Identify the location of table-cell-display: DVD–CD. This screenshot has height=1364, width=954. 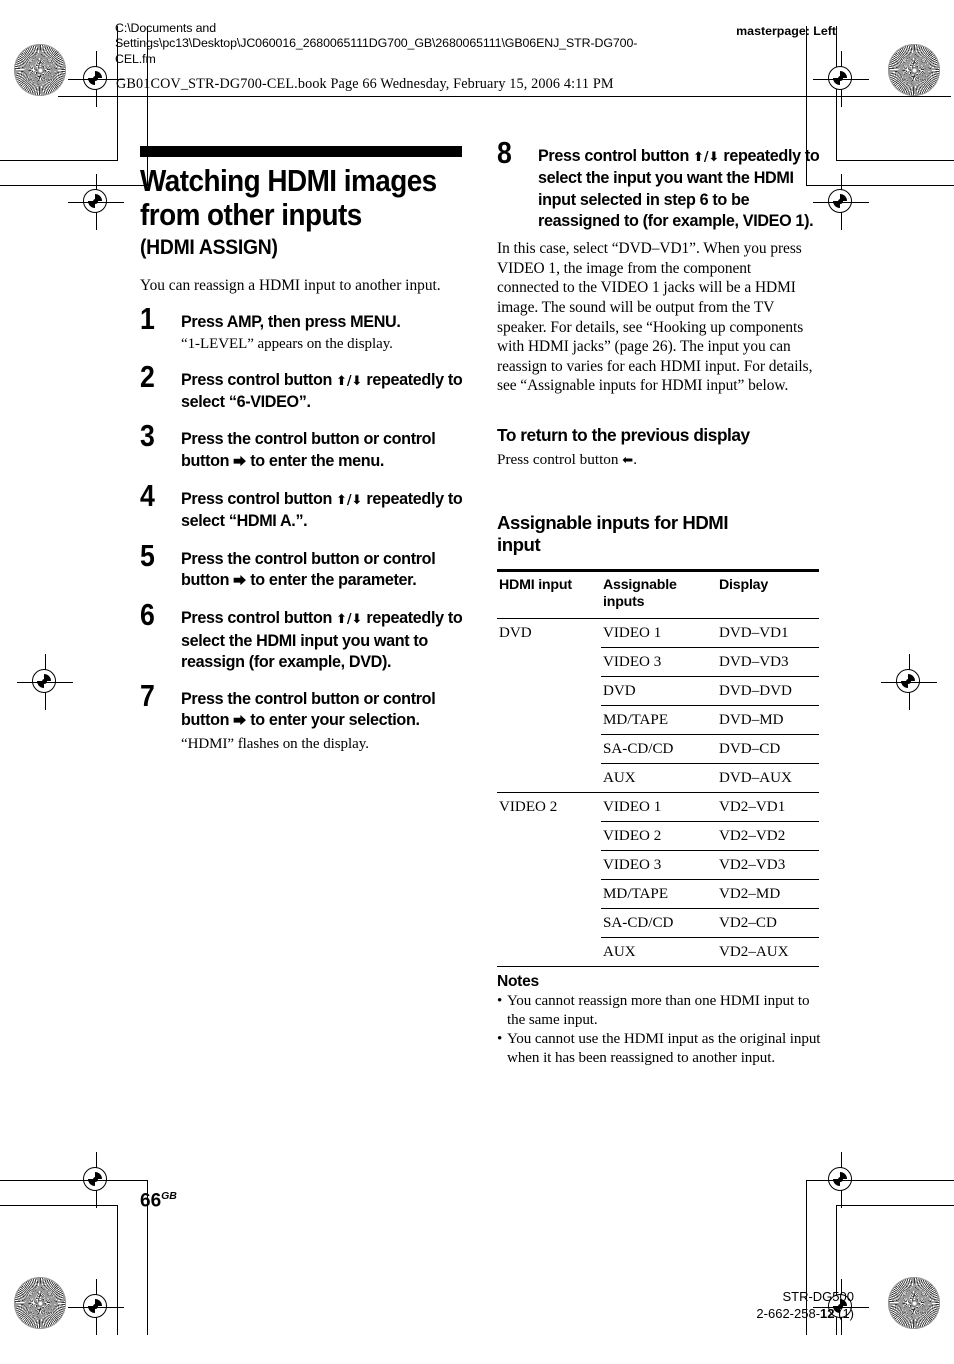
(768, 748).